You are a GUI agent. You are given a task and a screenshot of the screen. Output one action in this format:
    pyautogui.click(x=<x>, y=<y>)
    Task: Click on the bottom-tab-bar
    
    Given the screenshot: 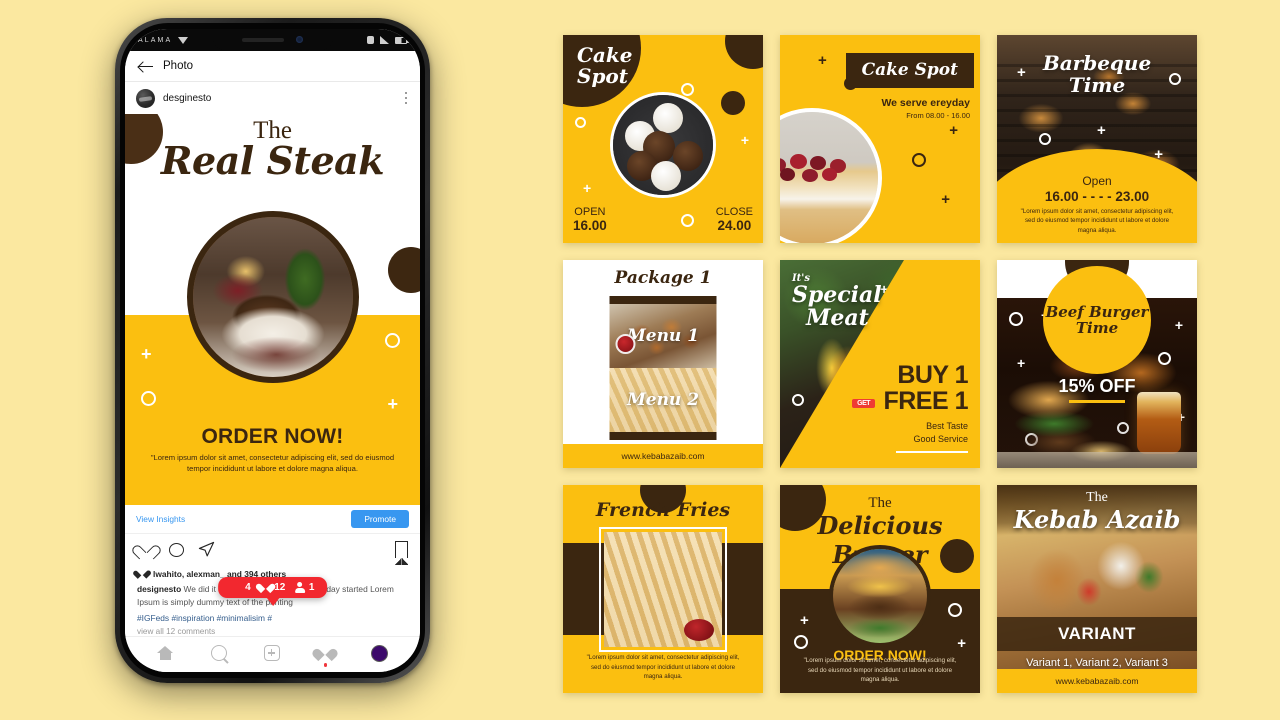 What is the action you would take?
    pyautogui.click(x=272, y=654)
    